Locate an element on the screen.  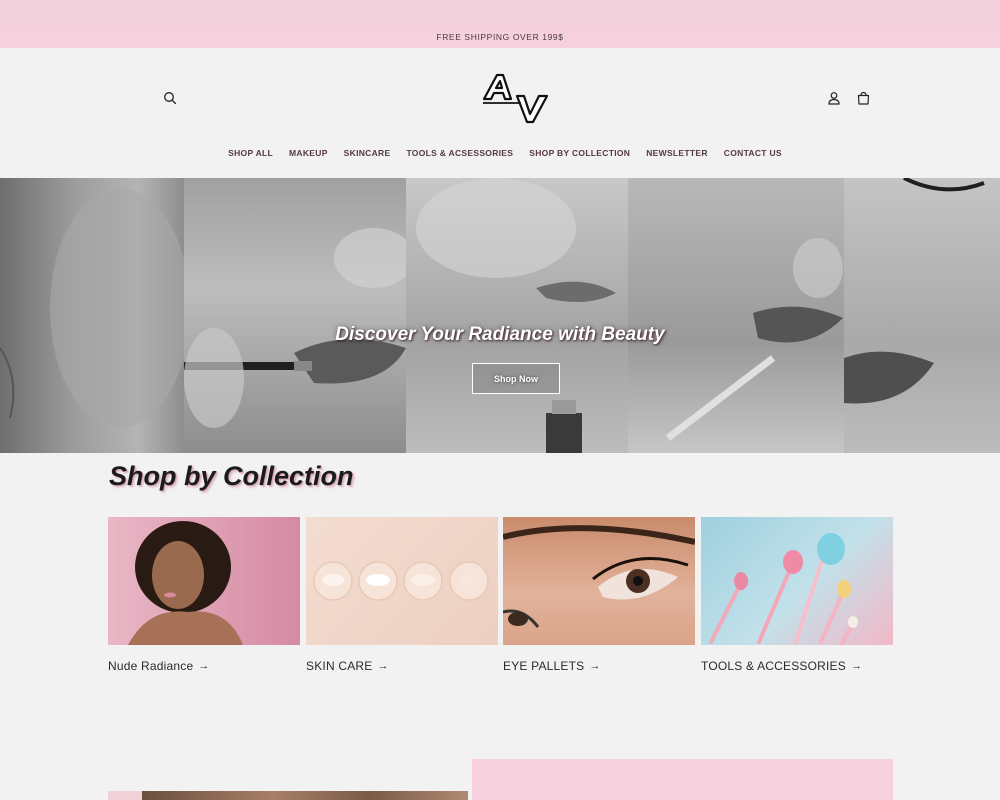
collection-label: TOOLS & ACCESSORIES is located at coordinates (773, 666).